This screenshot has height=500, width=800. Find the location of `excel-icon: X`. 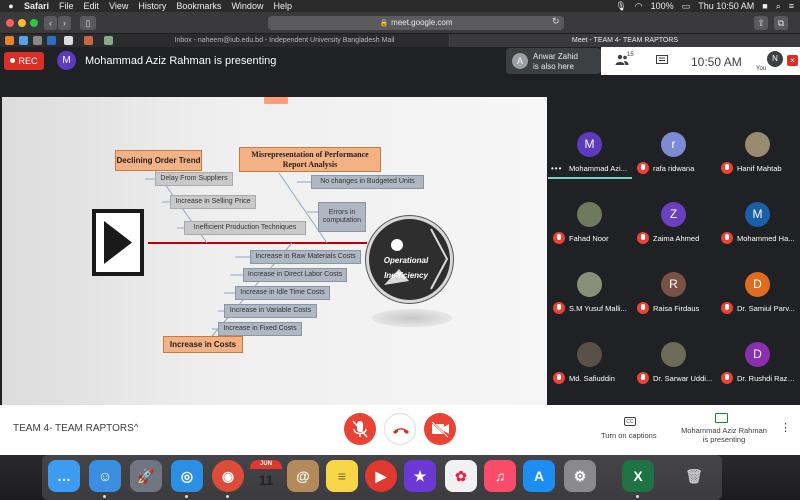

excel-icon: X is located at coordinates (638, 476).